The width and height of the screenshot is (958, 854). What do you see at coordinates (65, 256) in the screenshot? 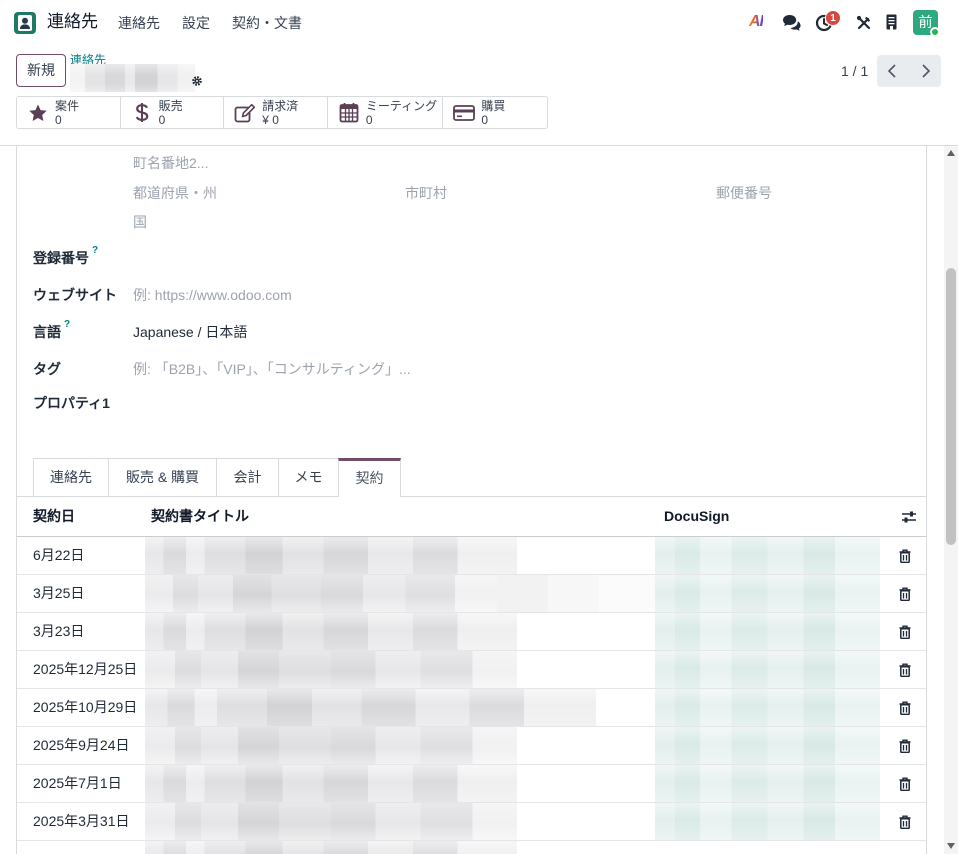
I see `vat-label: 登録番号 ?` at bounding box center [65, 256].